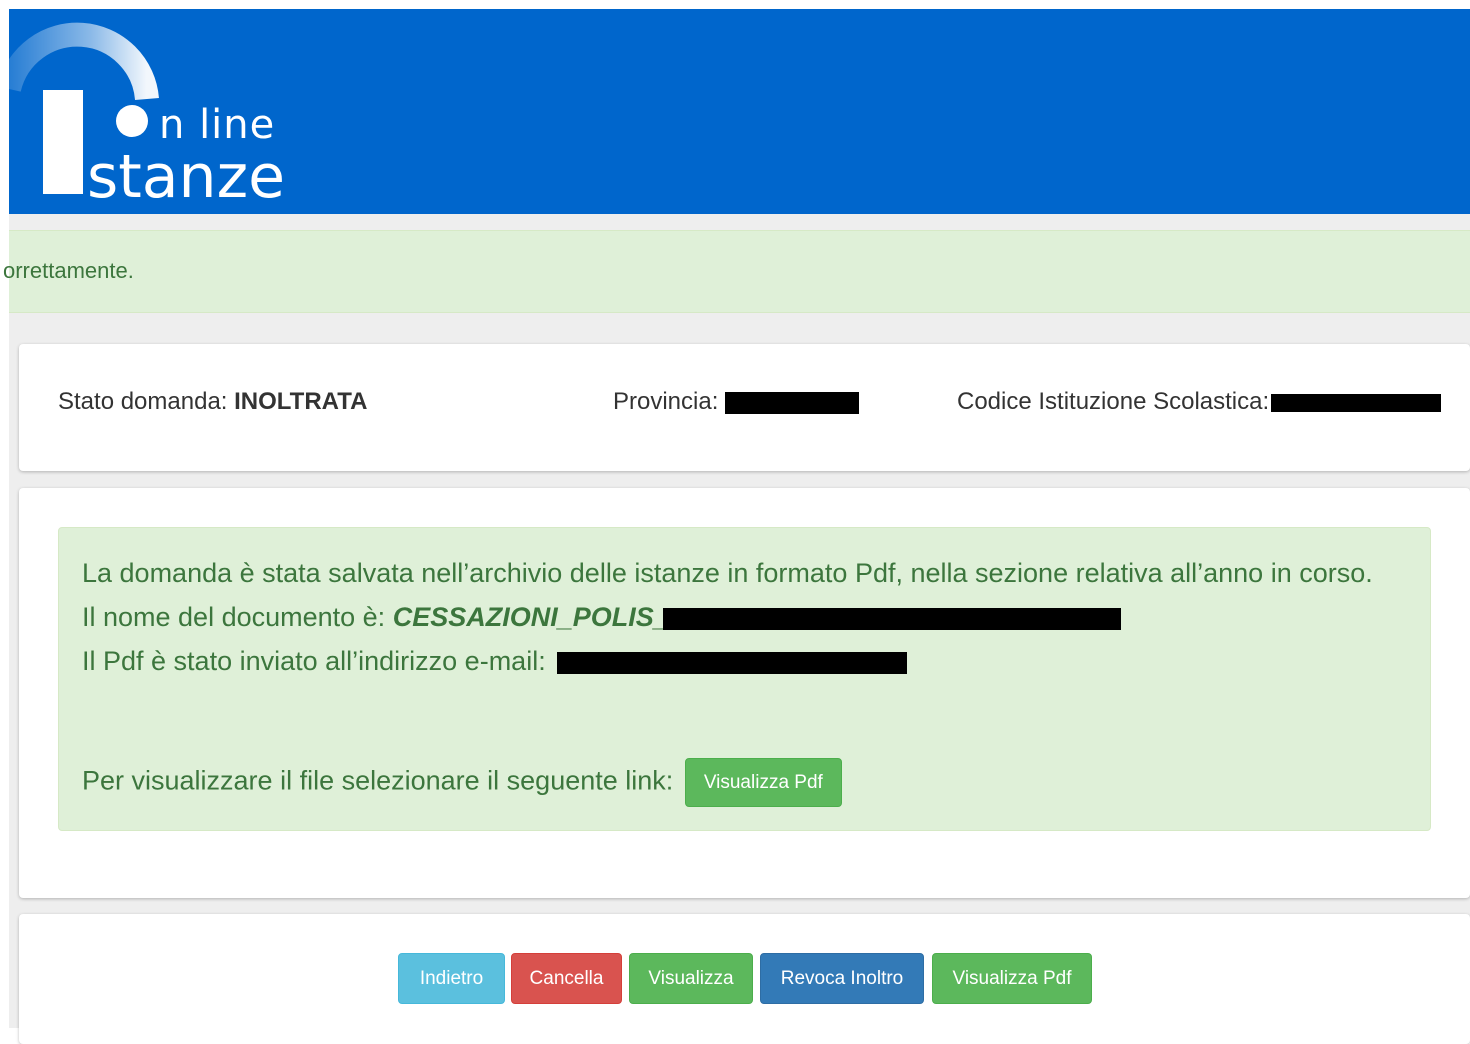 The width and height of the screenshot is (1470, 1044). What do you see at coordinates (792, 402) in the screenshot?
I see `provincia-redacted` at bounding box center [792, 402].